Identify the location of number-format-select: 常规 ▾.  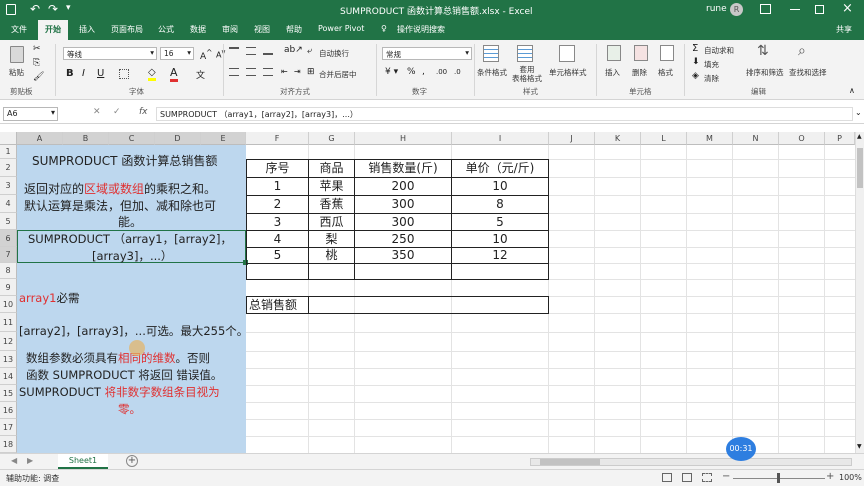
(427, 53).